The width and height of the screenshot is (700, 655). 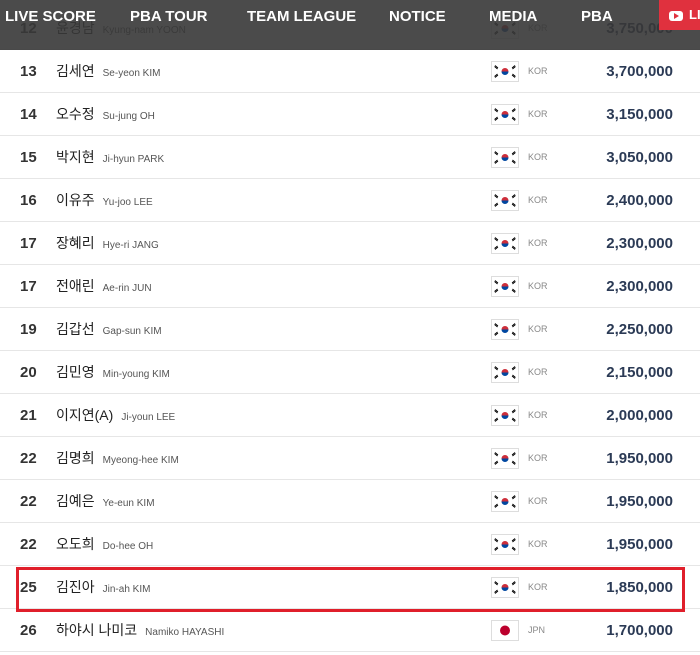 What do you see at coordinates (28, 415) in the screenshot?
I see `rank-number: 21` at bounding box center [28, 415].